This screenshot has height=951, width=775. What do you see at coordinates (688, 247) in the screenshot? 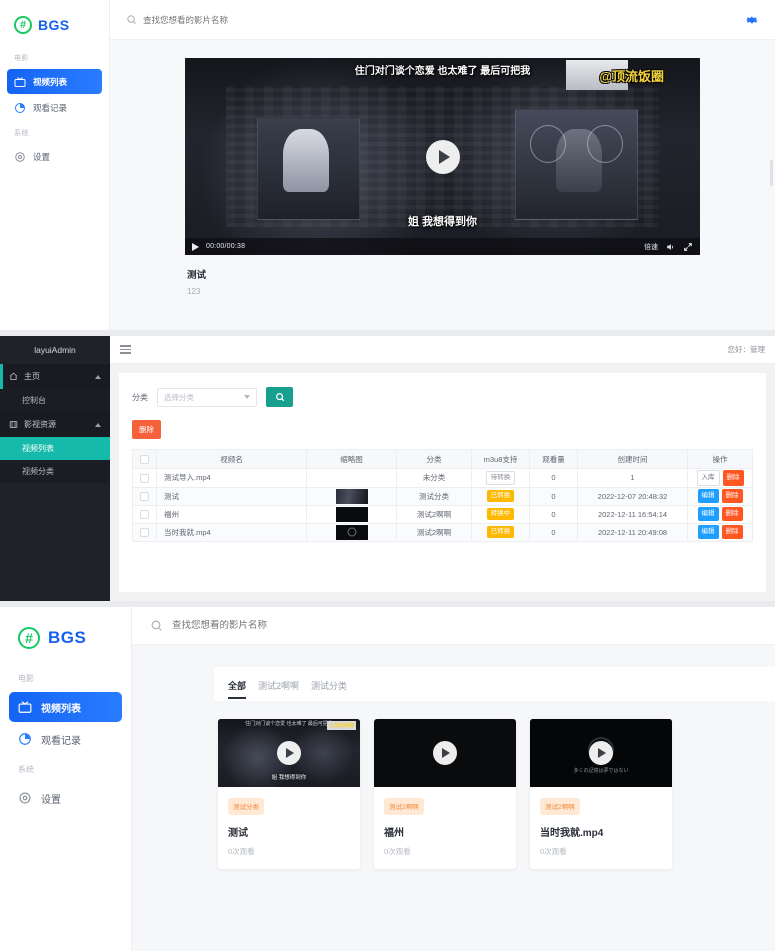
I see `fullscreen-icon` at bounding box center [688, 247].